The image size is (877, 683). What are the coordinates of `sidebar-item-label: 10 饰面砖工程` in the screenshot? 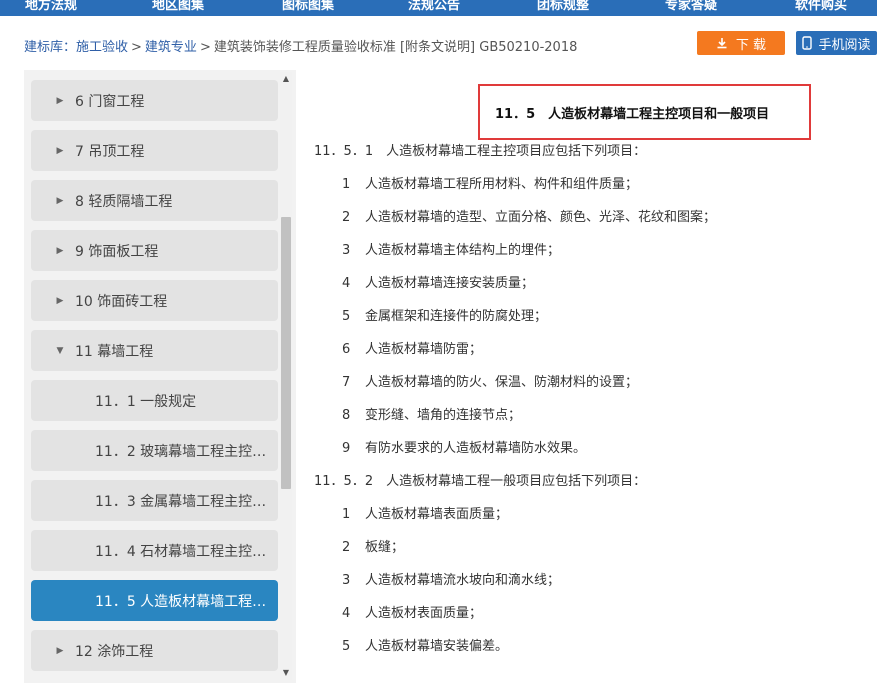 It's located at (121, 301).